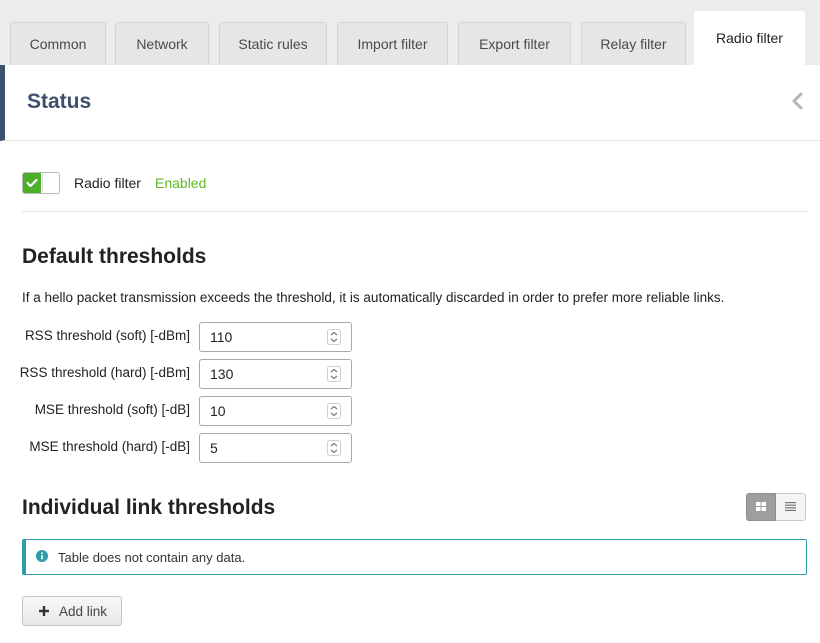 The height and width of the screenshot is (643, 820). What do you see at coordinates (214, 448) in the screenshot?
I see `input-value: 5` at bounding box center [214, 448].